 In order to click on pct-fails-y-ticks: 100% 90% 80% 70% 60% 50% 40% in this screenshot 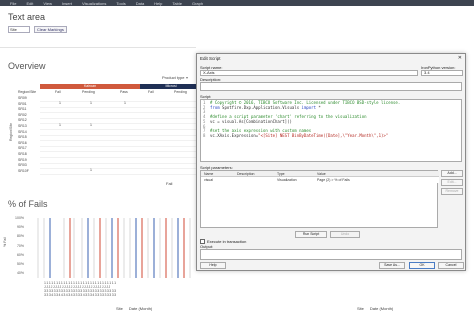, I will do `click(17, 246)`.